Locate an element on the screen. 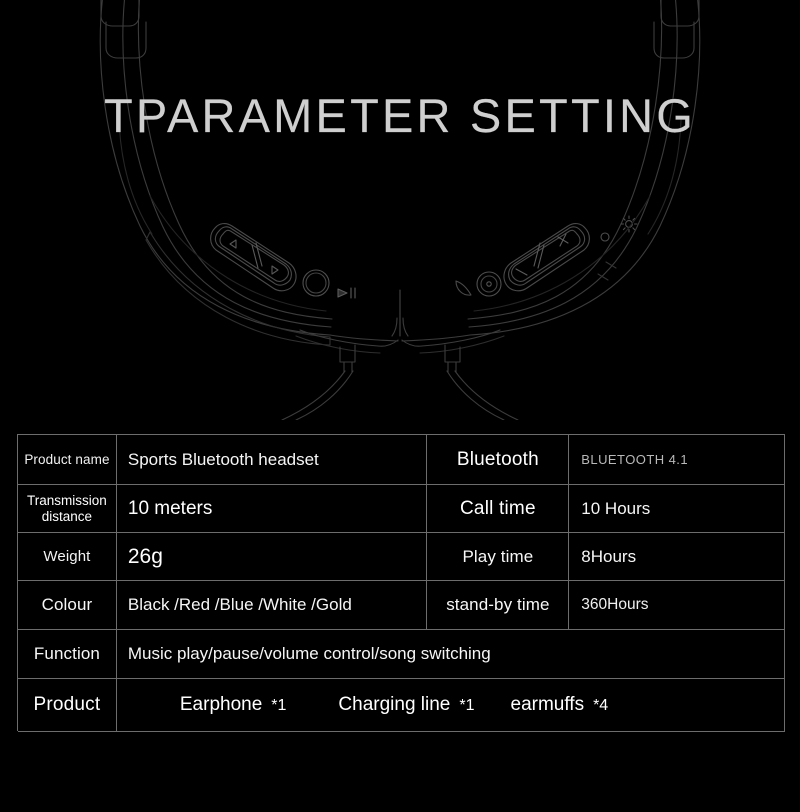 The width and height of the screenshot is (800, 812). product-item-qty: *4 is located at coordinates (601, 705).